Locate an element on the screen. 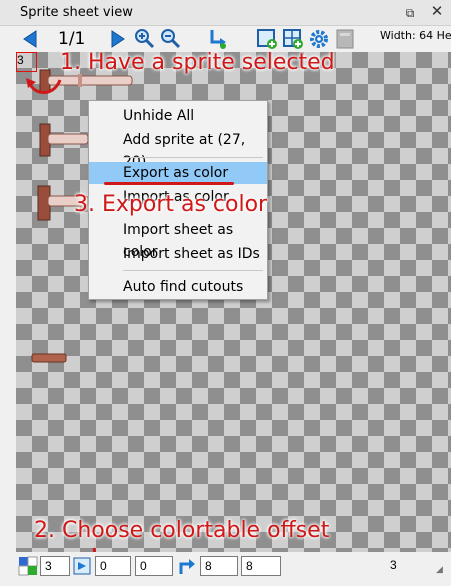  page-indicator: 1/1 is located at coordinates (72, 39).